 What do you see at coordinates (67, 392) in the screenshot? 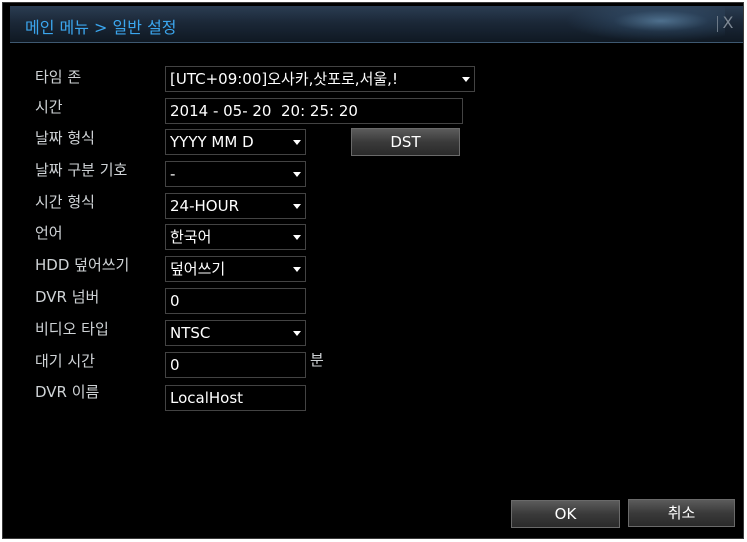
I see `dvr-name-label: DVR 이름` at bounding box center [67, 392].